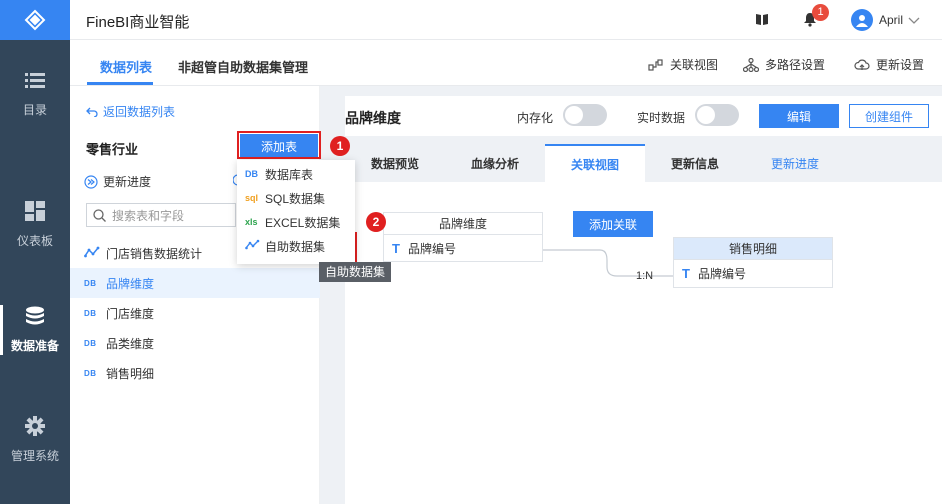 The image size is (942, 504). I want to click on nav-item-admin: 管理系统, so click(35, 440).